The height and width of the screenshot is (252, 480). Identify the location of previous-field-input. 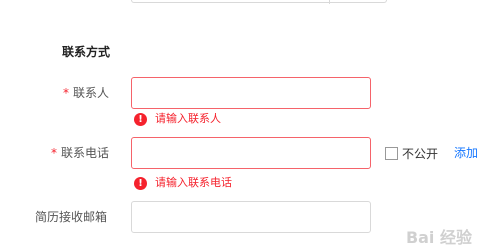
(259, 1).